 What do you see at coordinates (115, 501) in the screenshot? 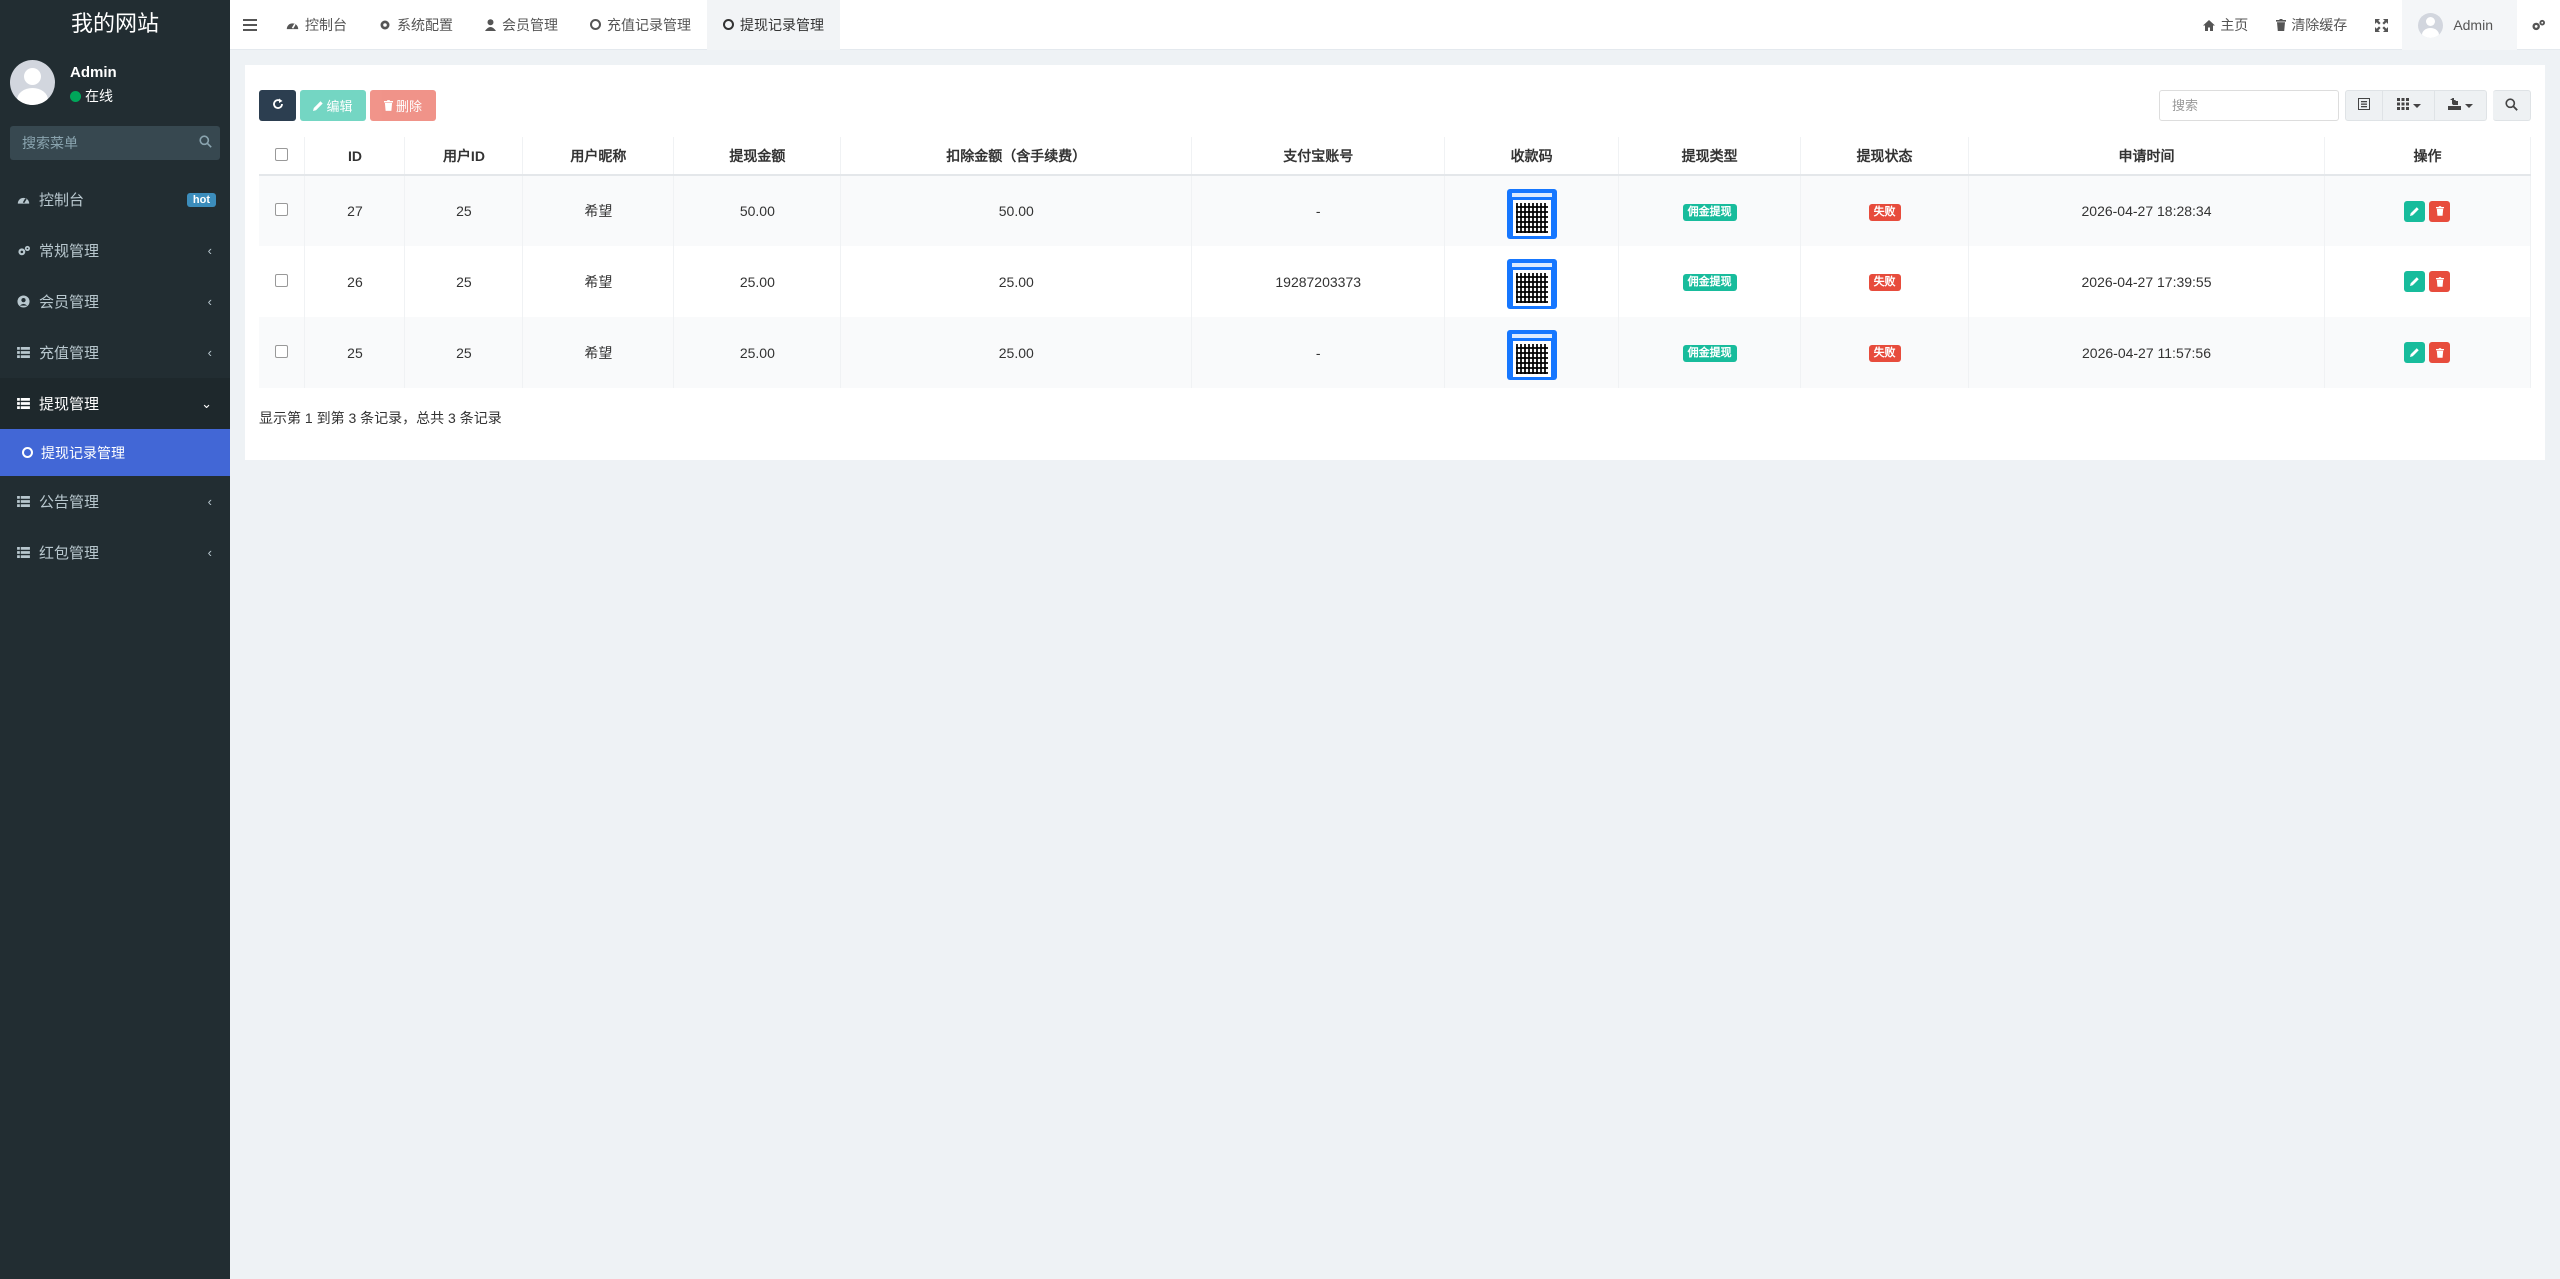
I see `sidebar-item-notice: 公告管理 ‹` at bounding box center [115, 501].